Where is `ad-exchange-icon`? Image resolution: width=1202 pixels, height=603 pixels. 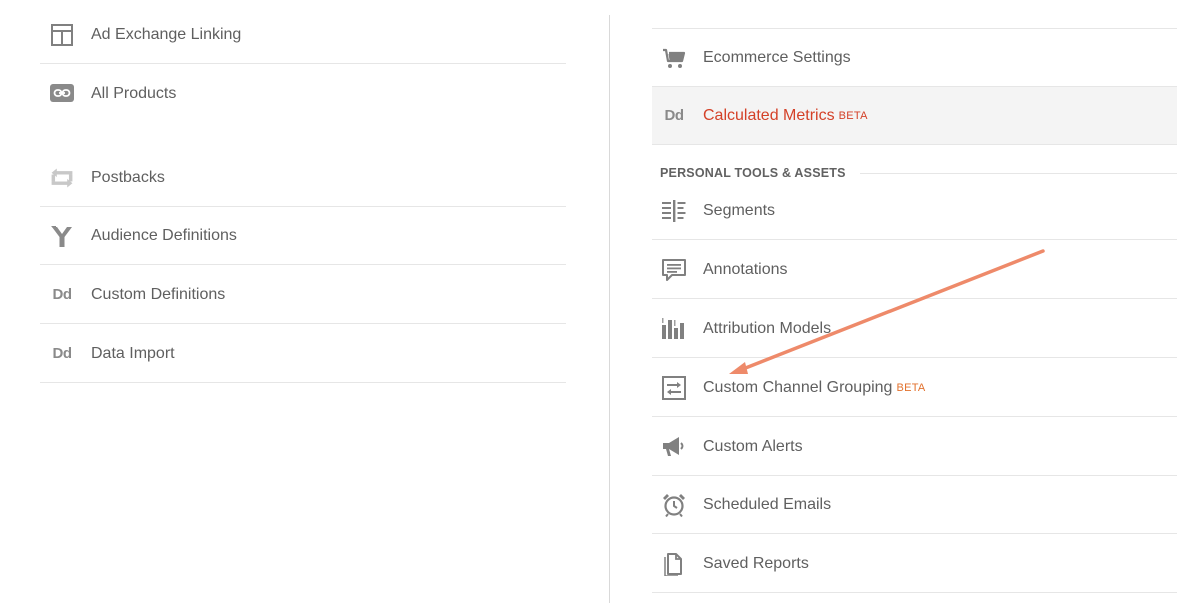
ad-exchange-icon is located at coordinates (62, 35).